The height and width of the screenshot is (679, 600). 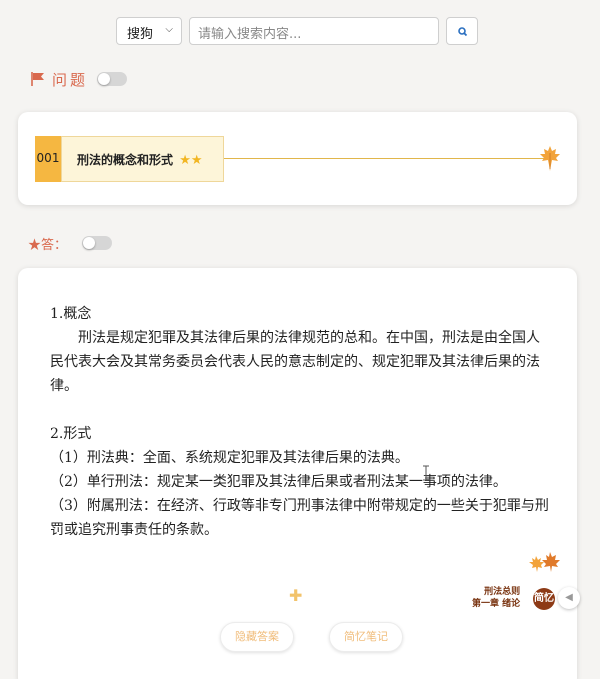 I want to click on chapter-tag-line1: 刑法总则, so click(x=502, y=592).